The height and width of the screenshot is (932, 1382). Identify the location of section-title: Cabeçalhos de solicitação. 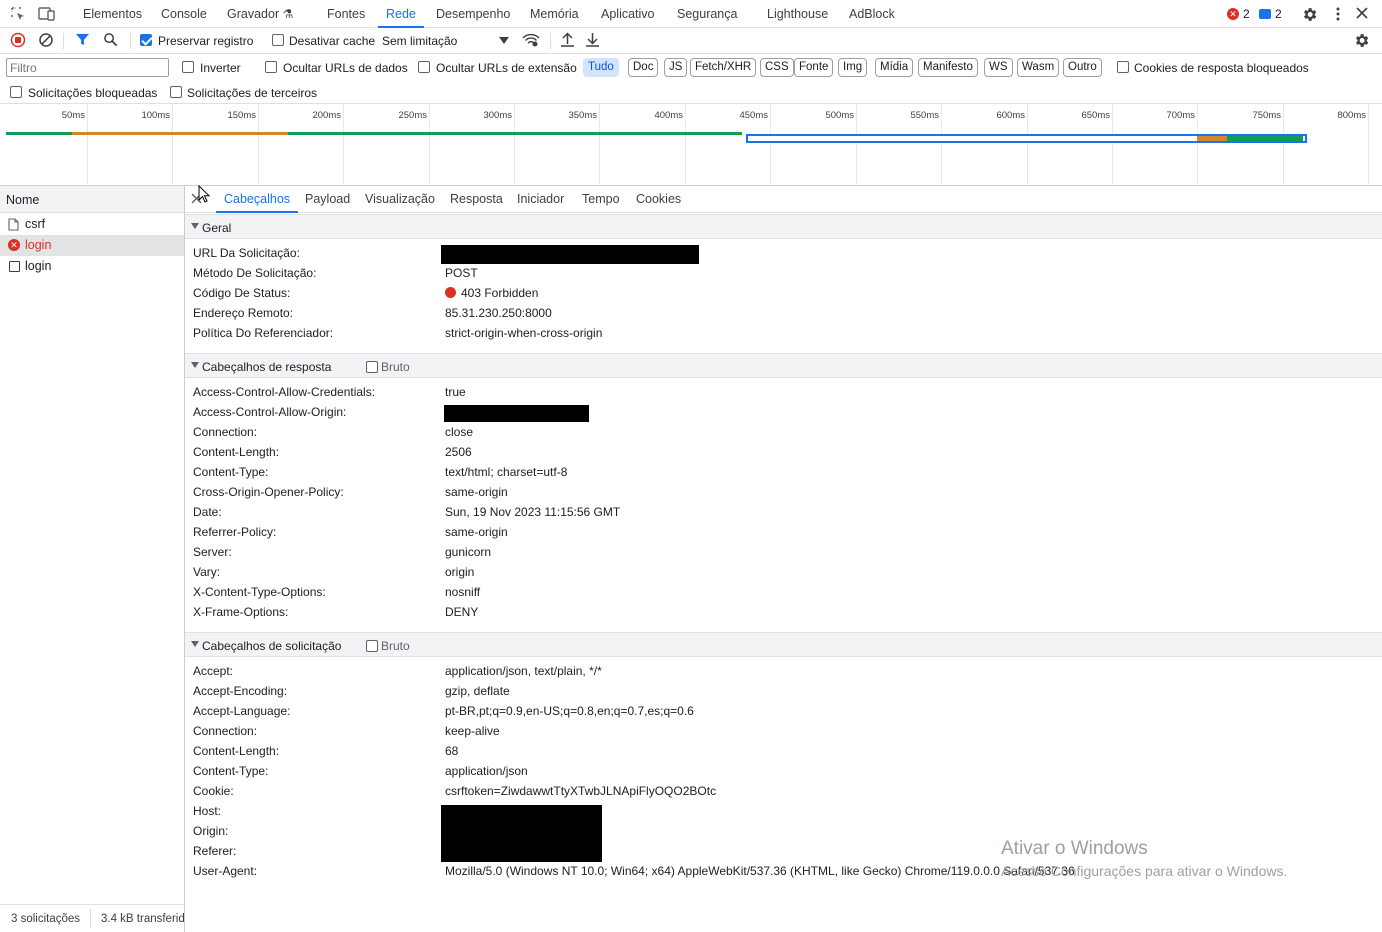
(272, 646).